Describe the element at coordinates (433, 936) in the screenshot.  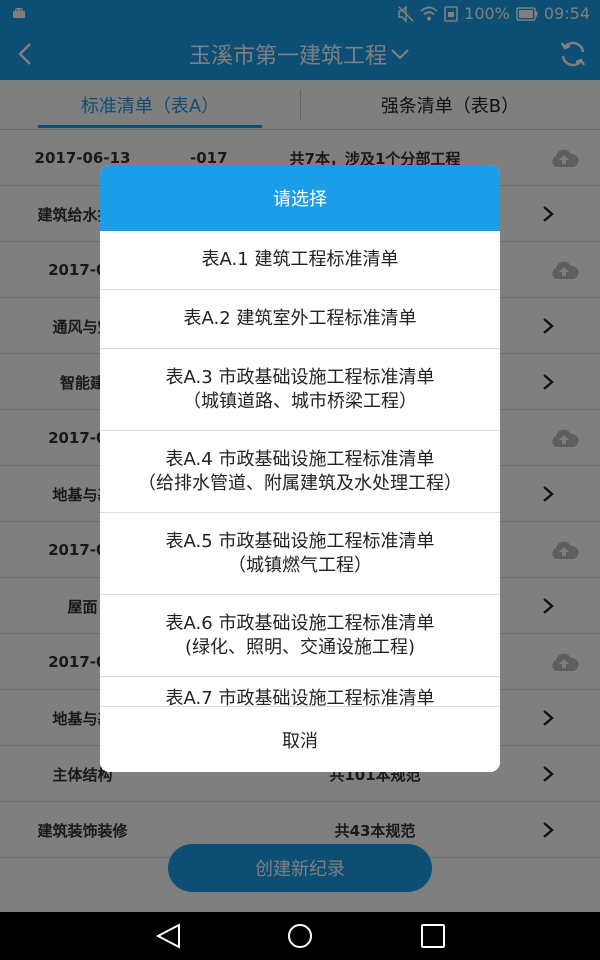
I see `nav-recents-icon` at that location.